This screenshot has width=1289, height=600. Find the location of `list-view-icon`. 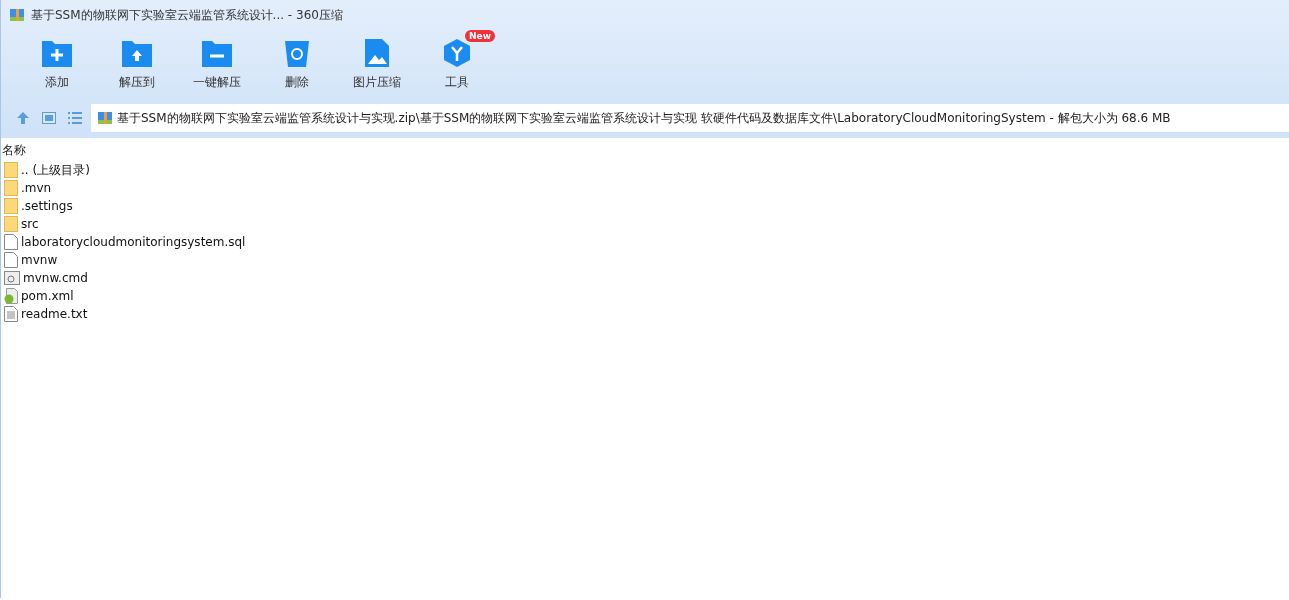

list-view-icon is located at coordinates (75, 118).